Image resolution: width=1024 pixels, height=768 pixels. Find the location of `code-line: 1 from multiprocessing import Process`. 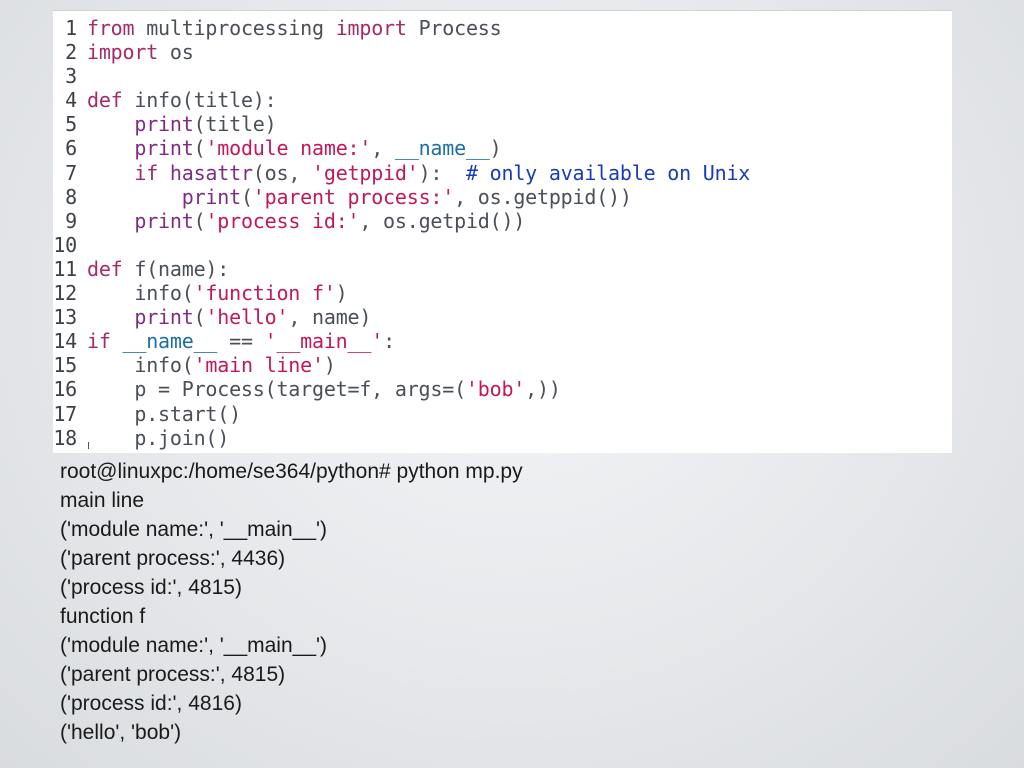

code-line: 1 from multiprocessing import Process is located at coordinates (401, 28).